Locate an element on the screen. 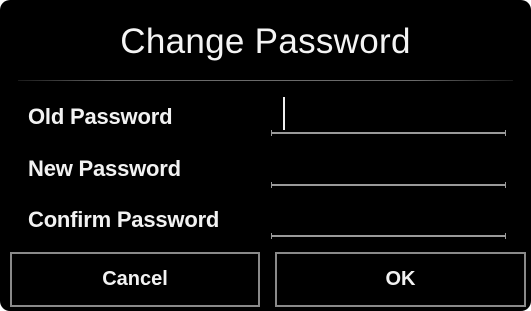  cancel-button: Cancel is located at coordinates (135, 279).